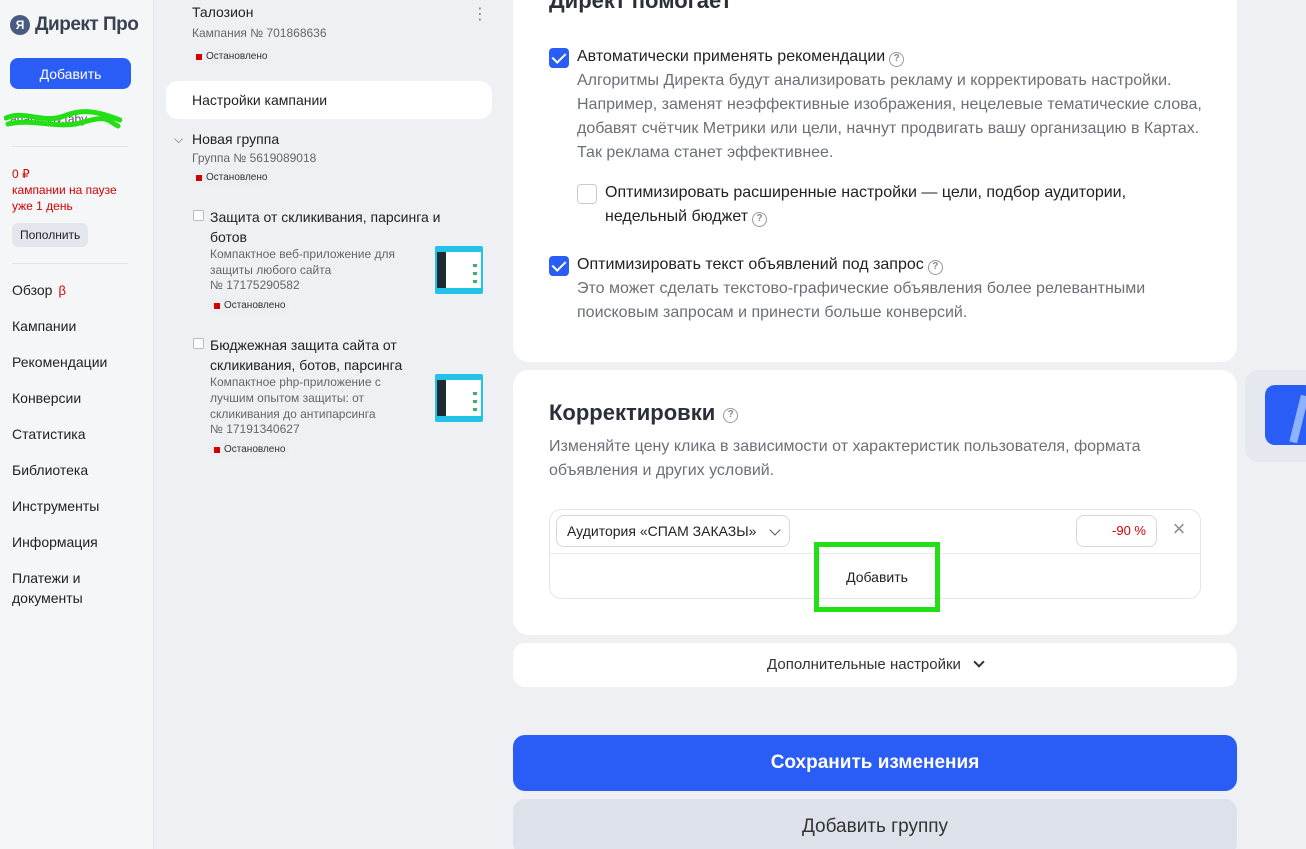  I want to click on logo-text: Директ Про, so click(87, 24).